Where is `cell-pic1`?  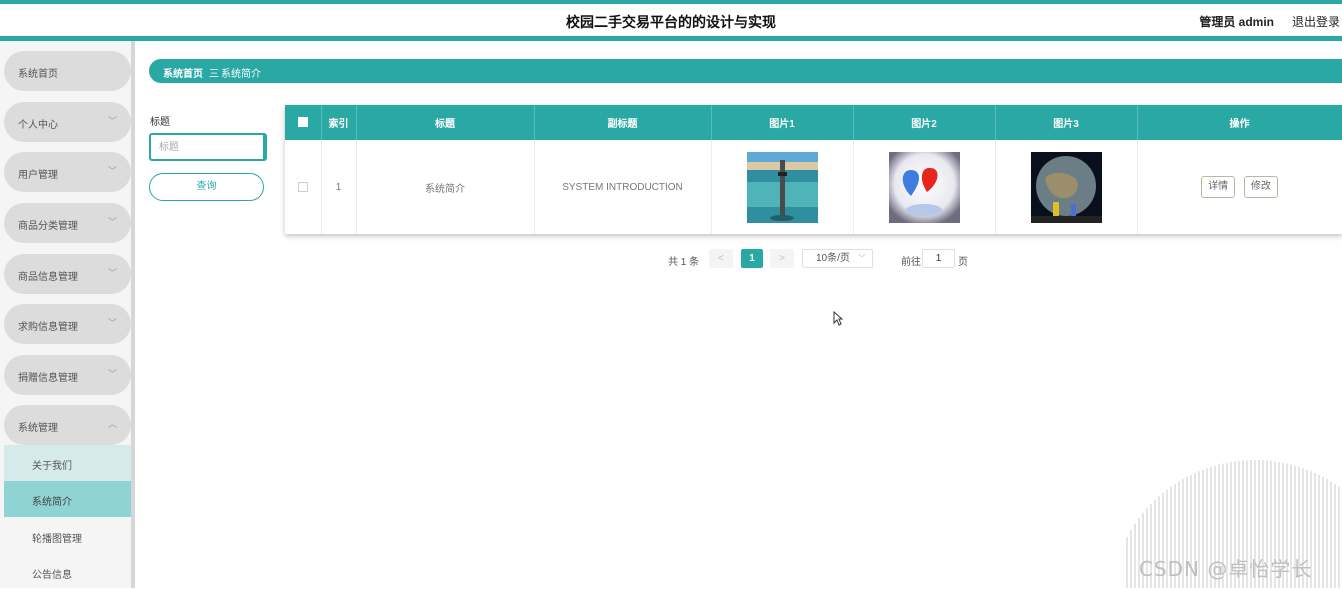 cell-pic1 is located at coordinates (782, 187).